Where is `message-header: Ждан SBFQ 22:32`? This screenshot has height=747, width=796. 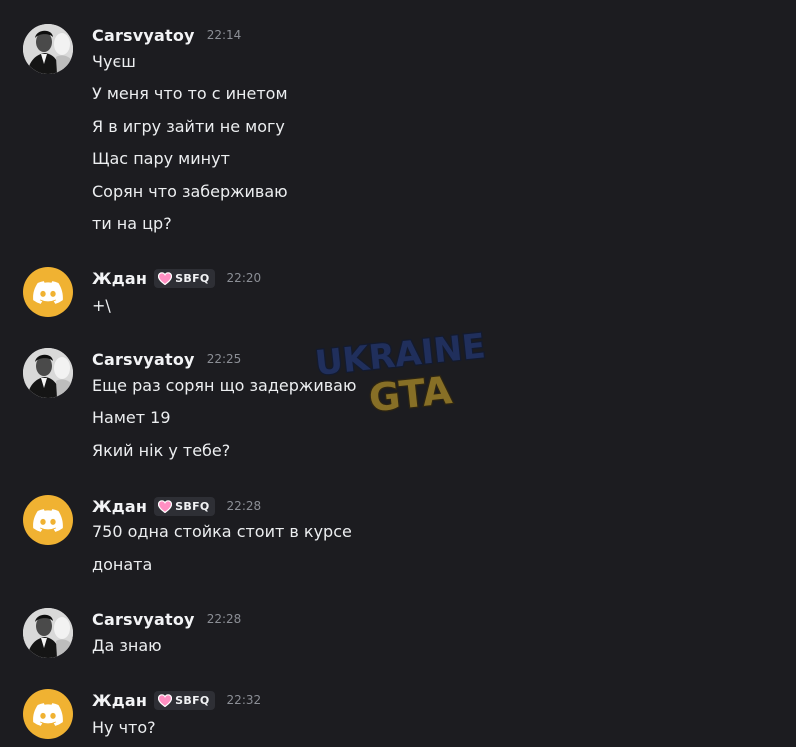 message-header: Ждан SBFQ 22:32 is located at coordinates (176, 700).